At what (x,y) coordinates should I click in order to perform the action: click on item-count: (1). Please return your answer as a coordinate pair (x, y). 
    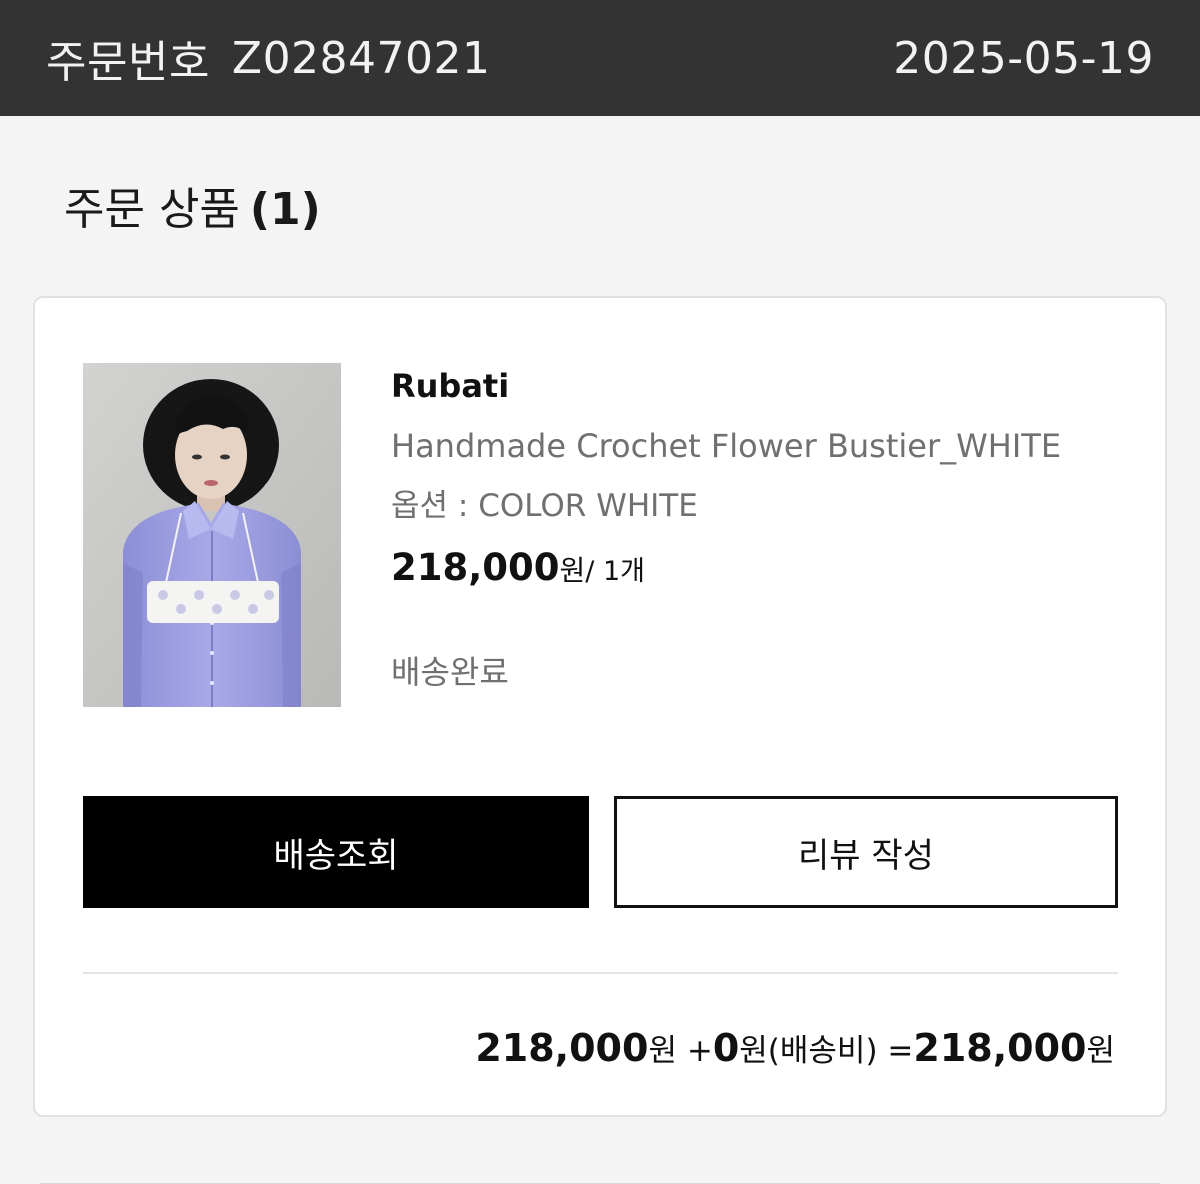
    Looking at the image, I should click on (285, 209).